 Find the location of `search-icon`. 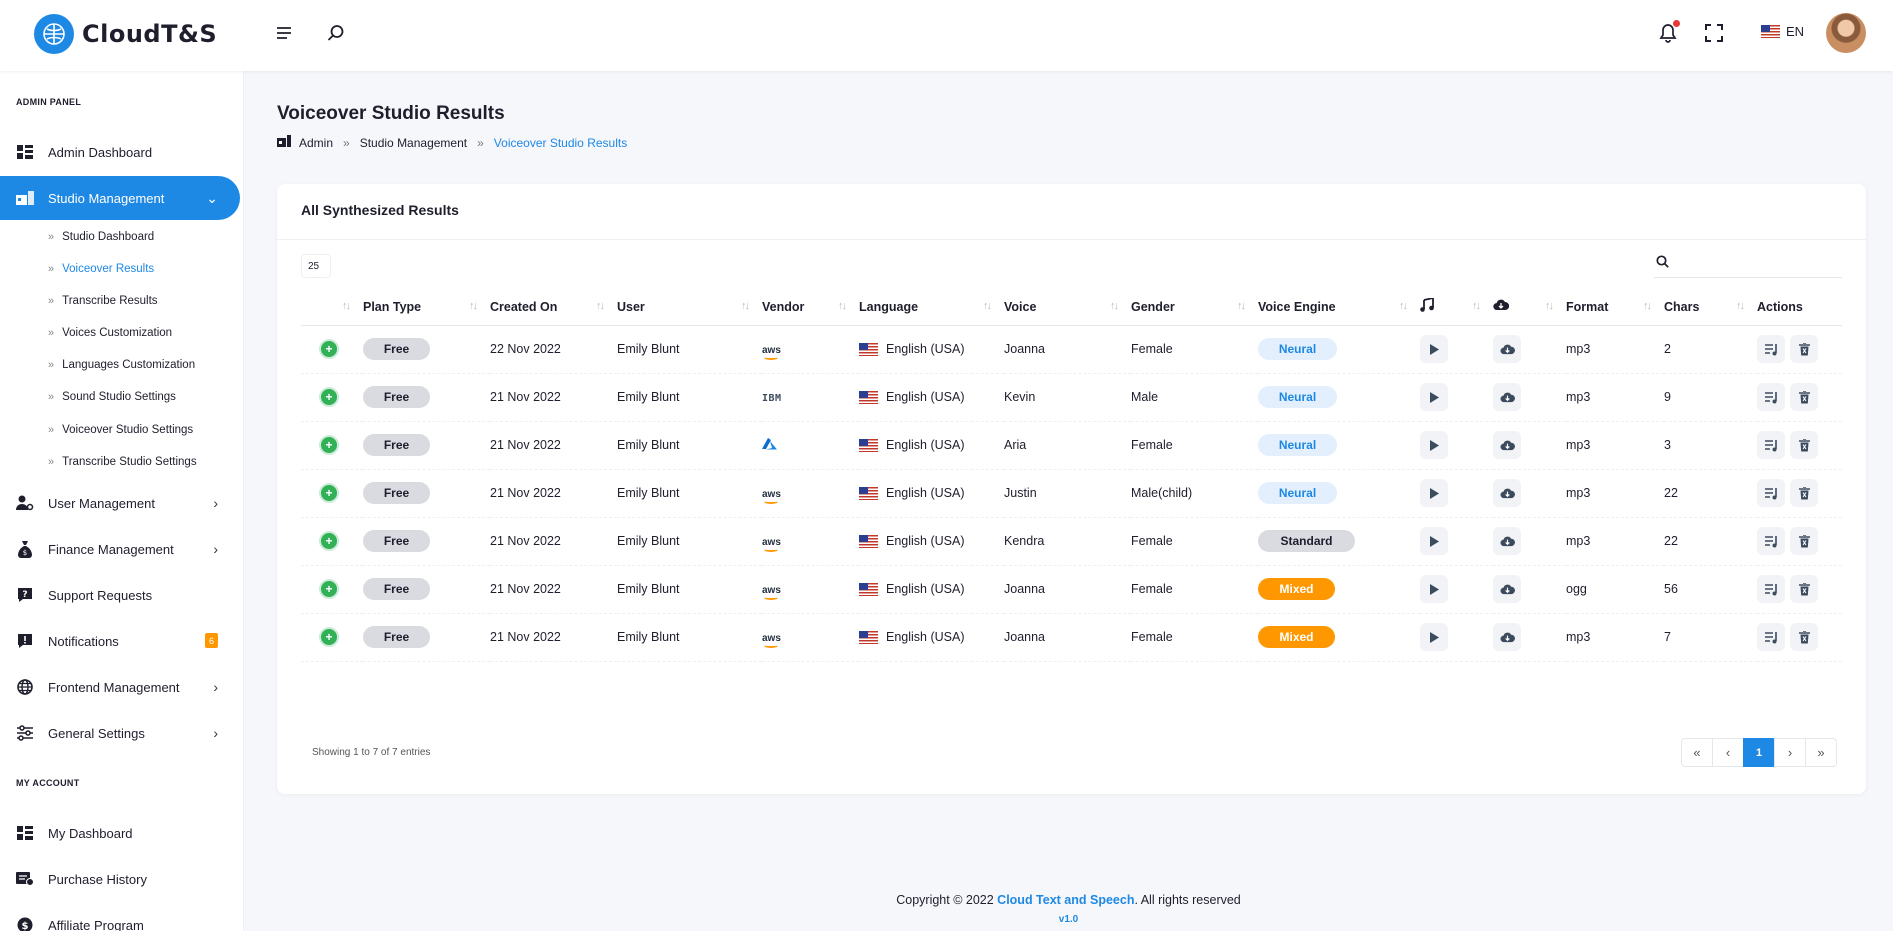

search-icon is located at coordinates (336, 34).